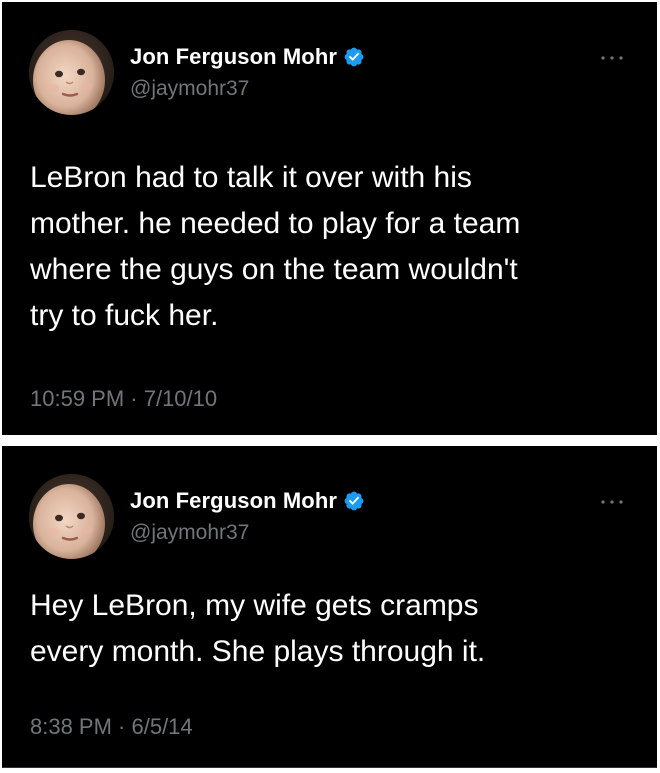 The height and width of the screenshot is (773, 660). I want to click on tweet-timestamp: 10:59 PM · 7/10/10, so click(123, 399).